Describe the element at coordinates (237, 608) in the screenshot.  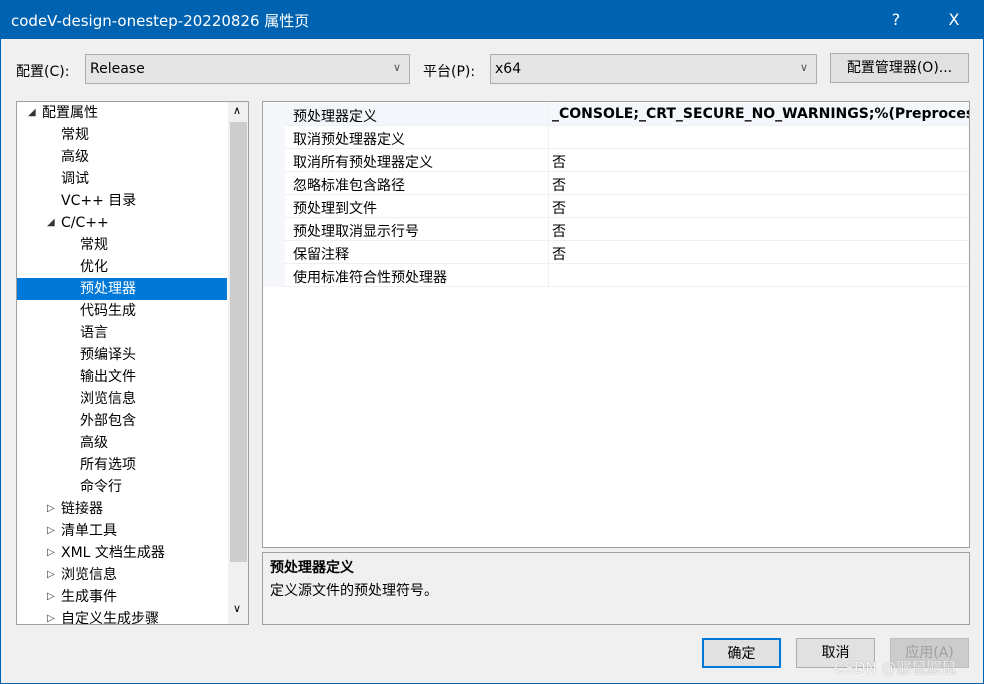
I see `scroll-down-icon: ∨` at that location.